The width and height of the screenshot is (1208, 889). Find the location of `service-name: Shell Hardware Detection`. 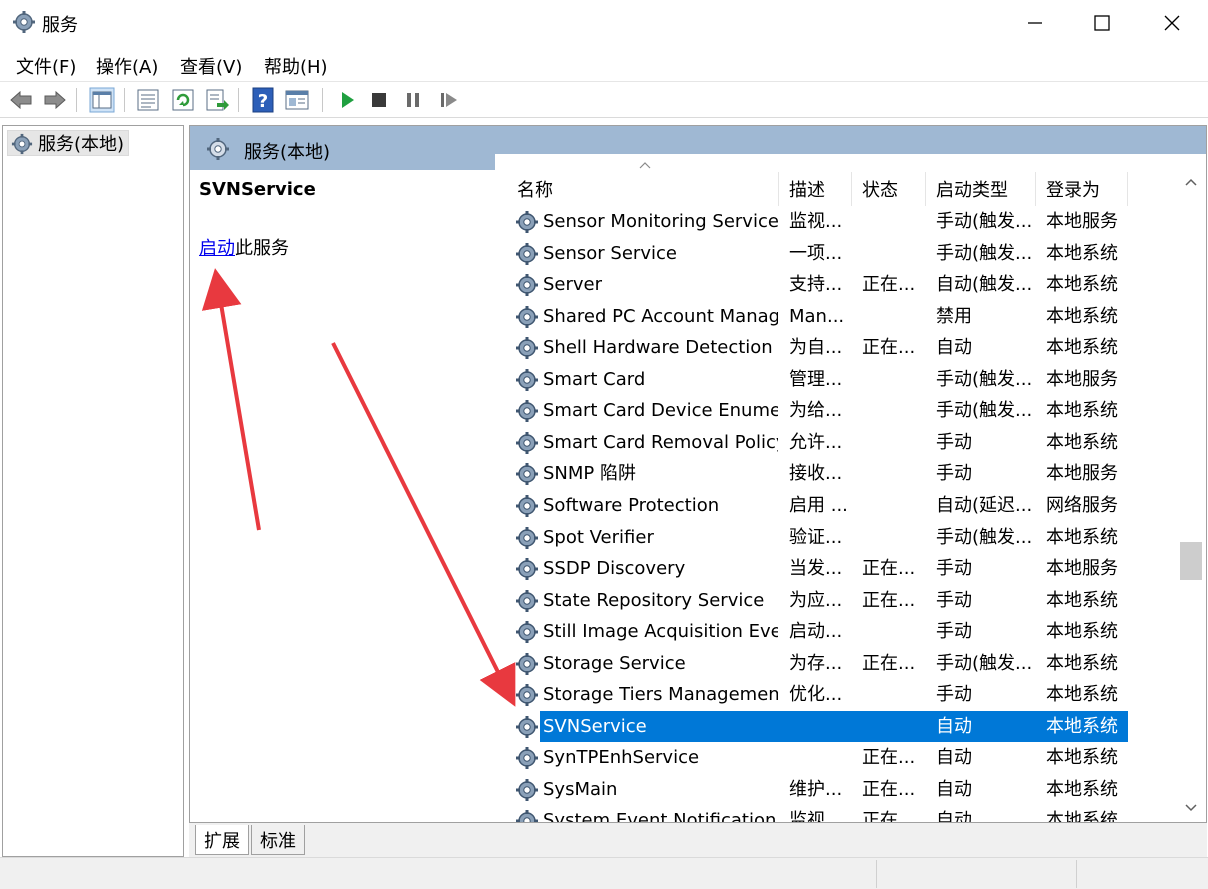

service-name: Shell Hardware Detection is located at coordinates (658, 348).